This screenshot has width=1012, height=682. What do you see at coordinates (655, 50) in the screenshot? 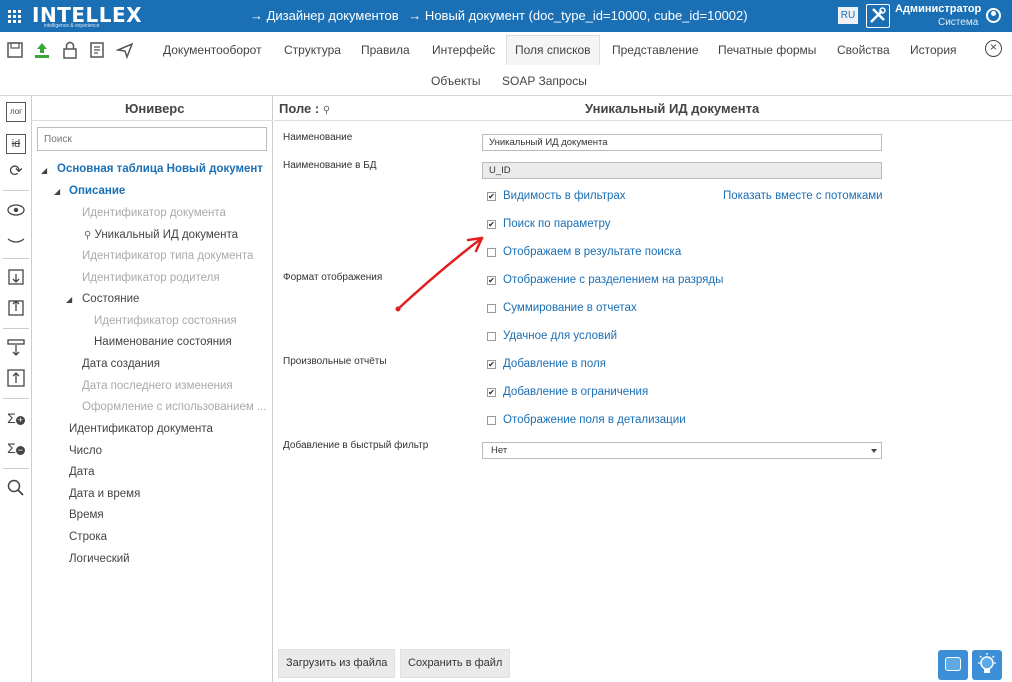
I see `tab-presentation: Представление` at bounding box center [655, 50].